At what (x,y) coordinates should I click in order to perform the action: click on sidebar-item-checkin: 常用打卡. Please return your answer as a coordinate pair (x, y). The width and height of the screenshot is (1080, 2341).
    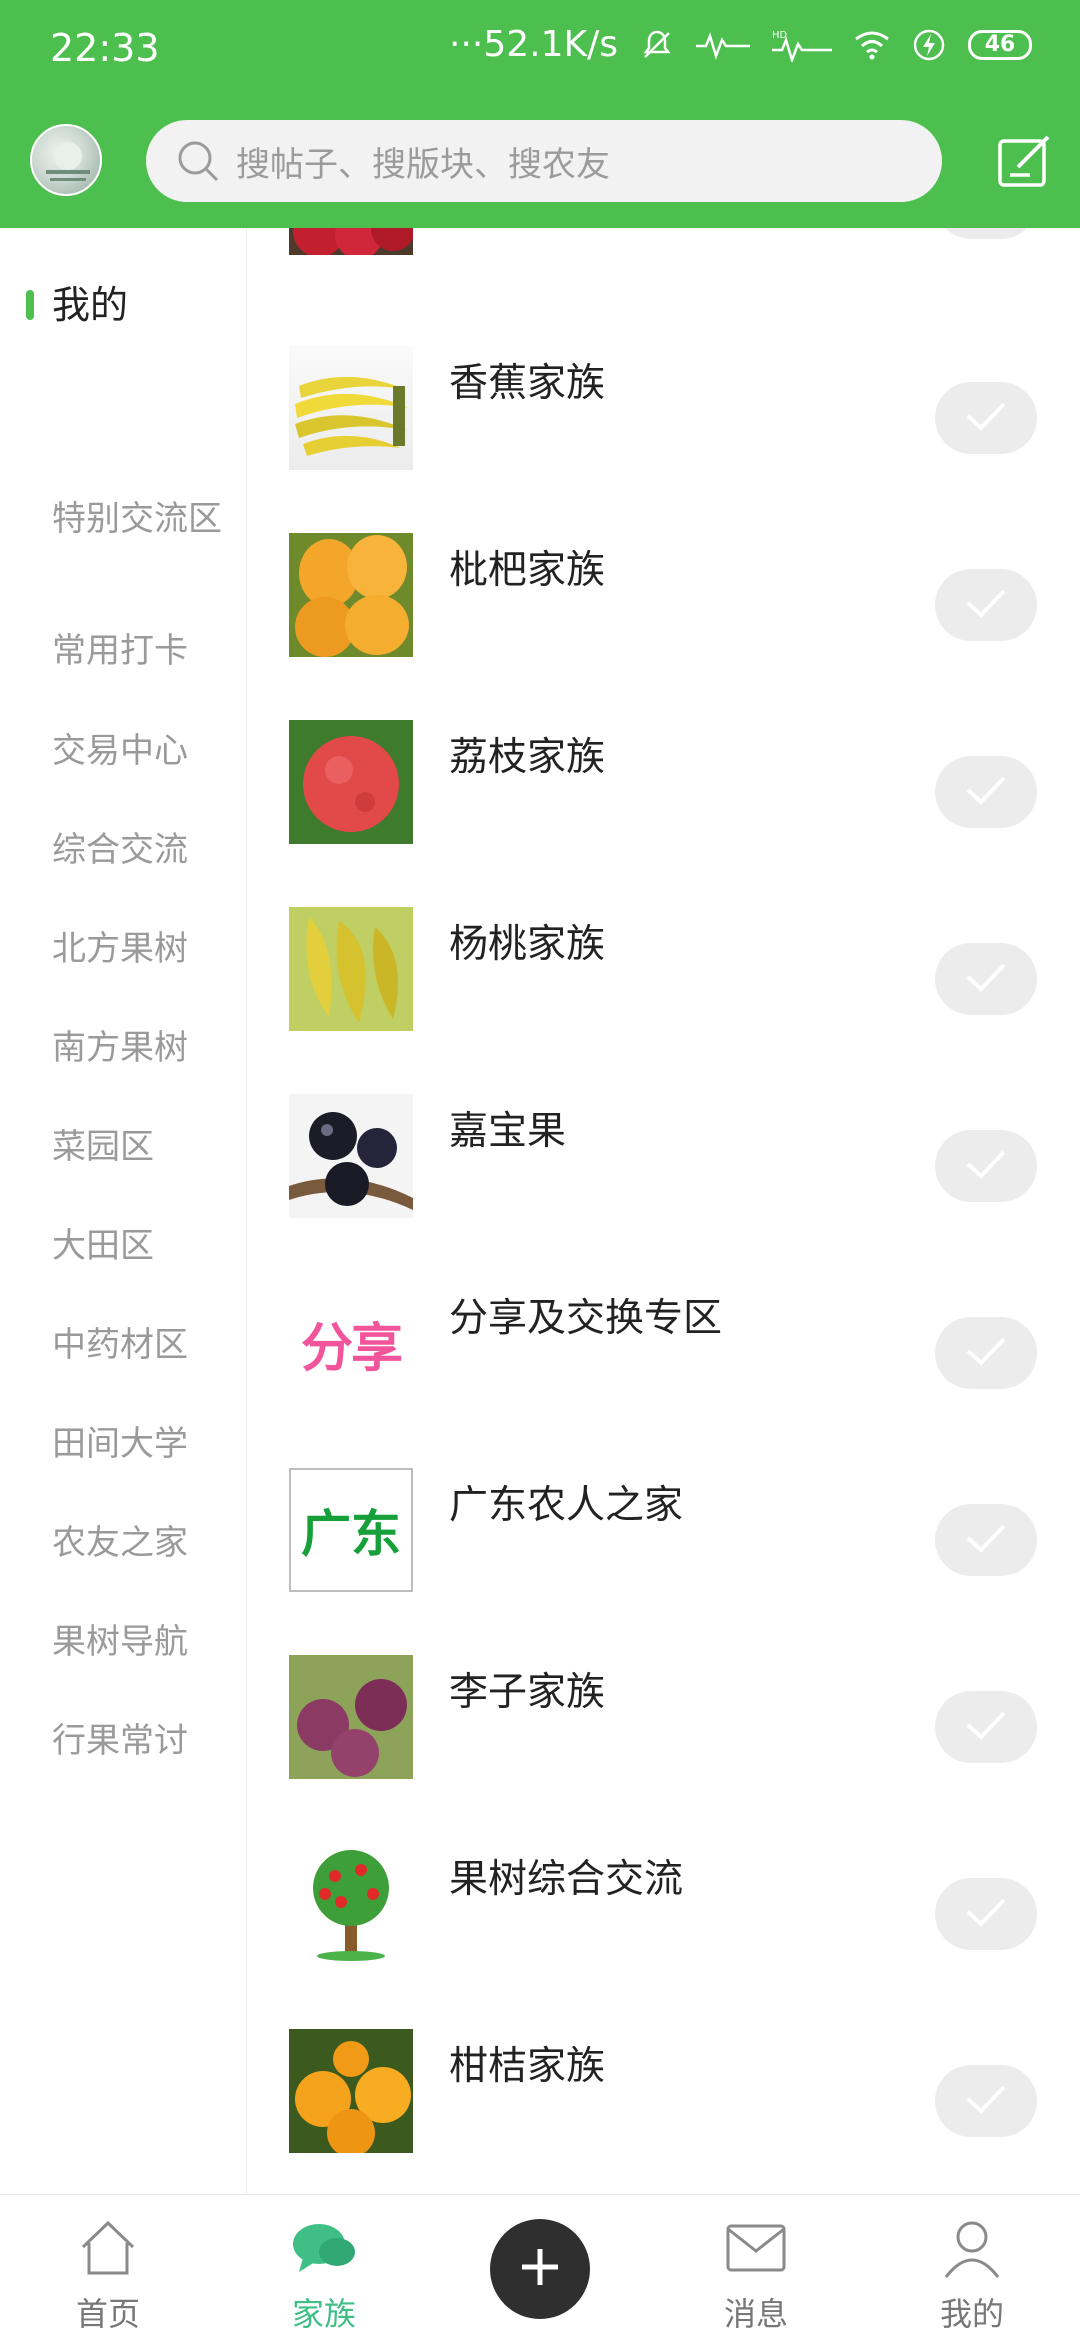
    Looking at the image, I should click on (123, 651).